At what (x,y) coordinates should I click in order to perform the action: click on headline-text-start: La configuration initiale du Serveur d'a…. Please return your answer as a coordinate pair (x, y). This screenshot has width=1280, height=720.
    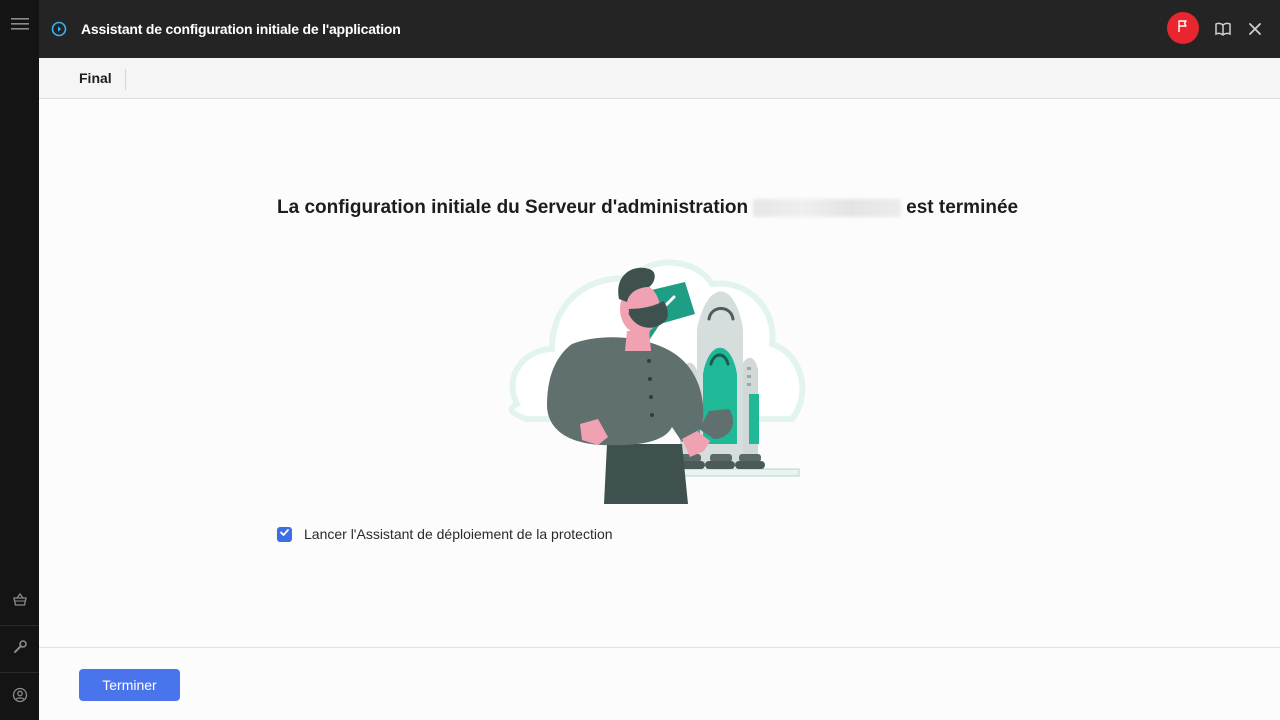
    Looking at the image, I should click on (513, 207).